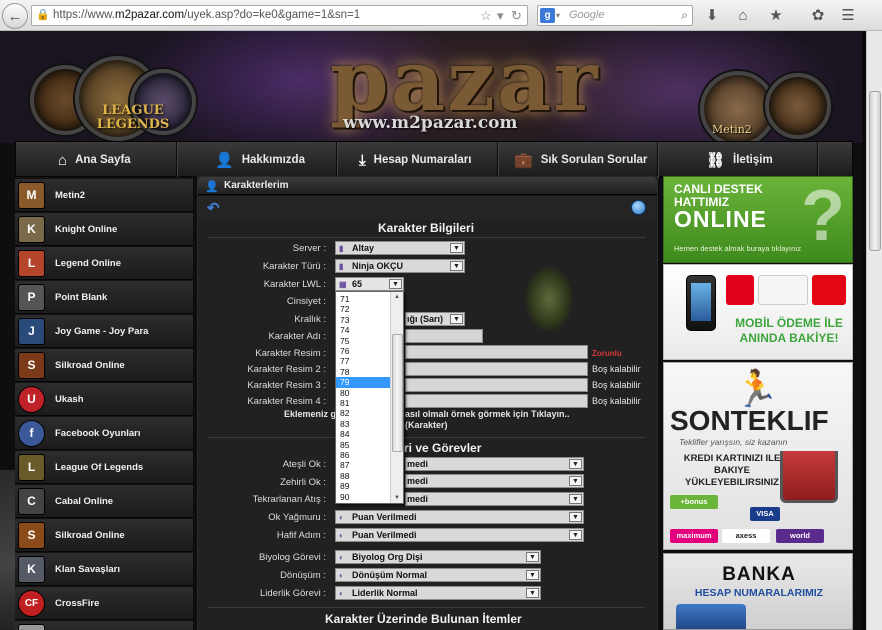  Describe the element at coordinates (15, 16) in the screenshot. I see `back-button: ←` at that location.